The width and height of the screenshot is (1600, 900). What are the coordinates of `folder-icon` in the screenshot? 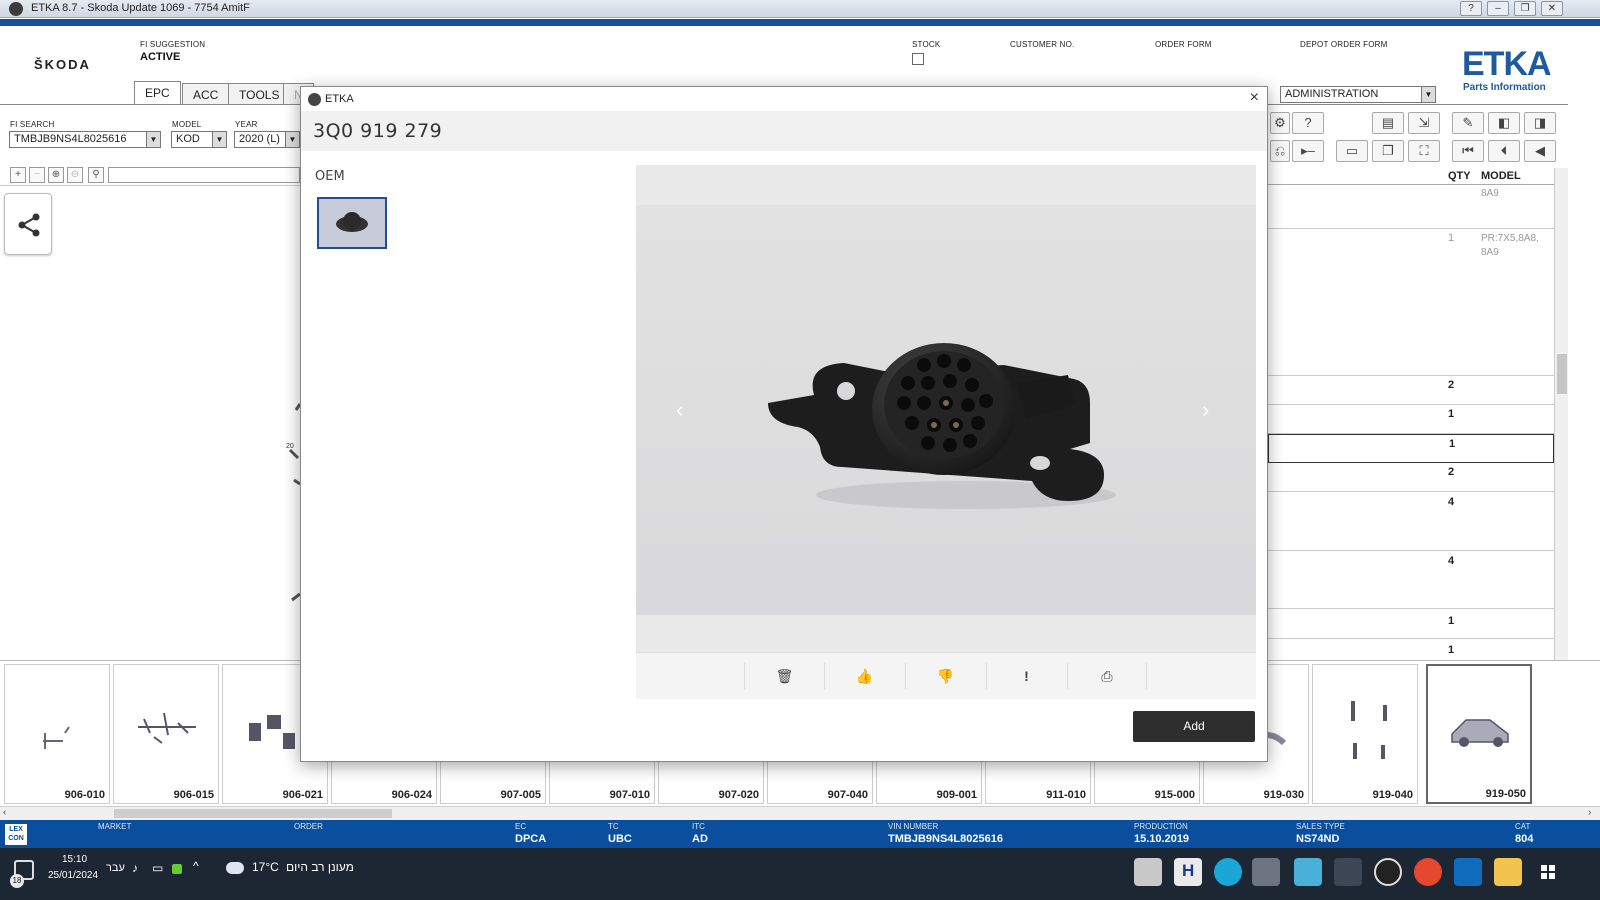 It's located at (1508, 872).